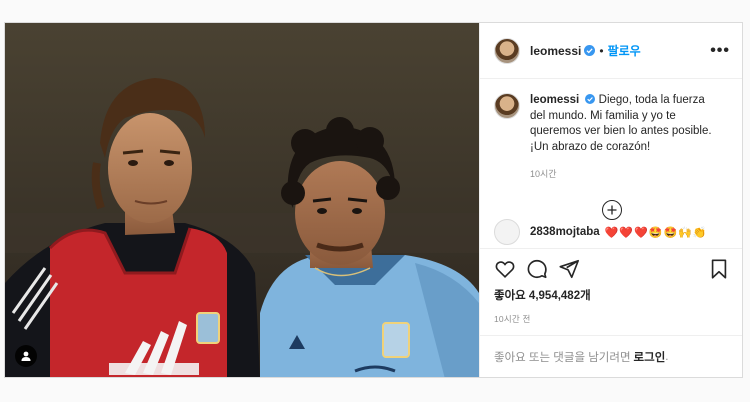 This screenshot has width=750, height=402. Describe the element at coordinates (505, 269) in the screenshot. I see `heart-icon` at that location.